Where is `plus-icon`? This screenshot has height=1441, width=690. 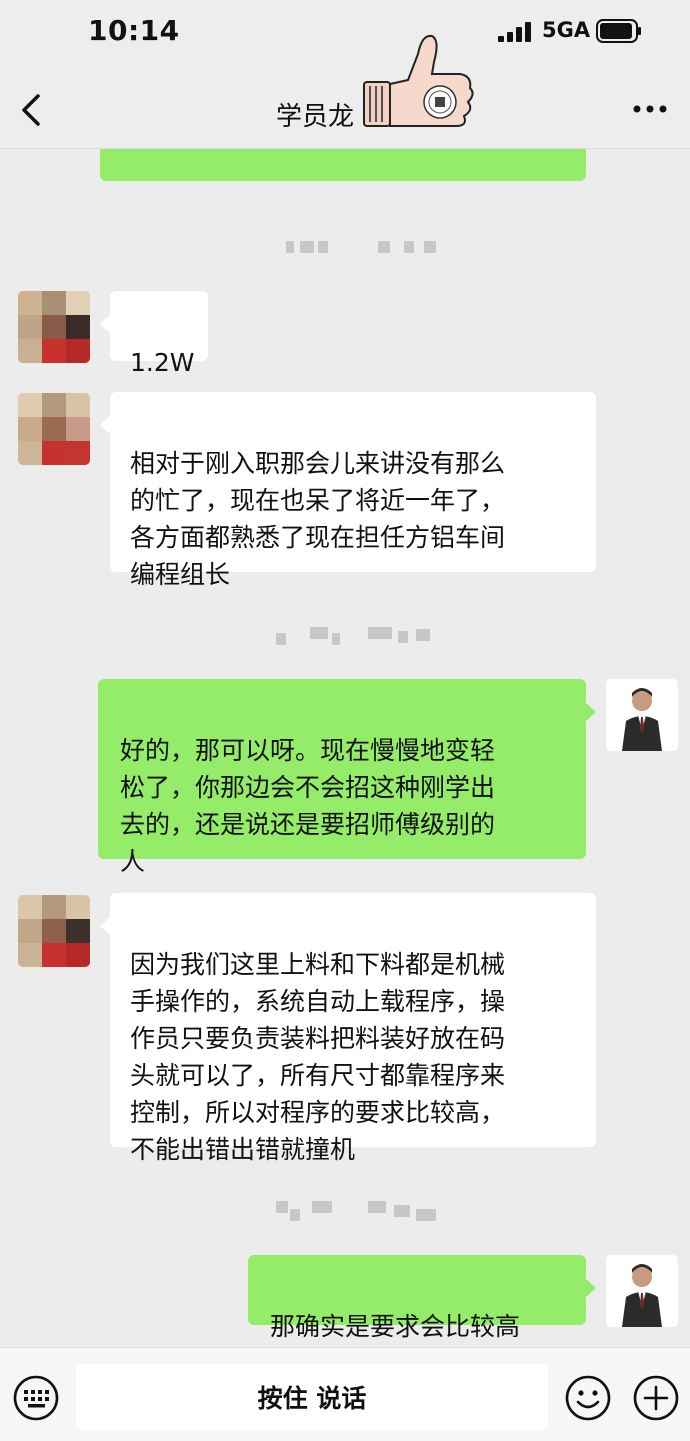 plus-icon is located at coordinates (656, 1398).